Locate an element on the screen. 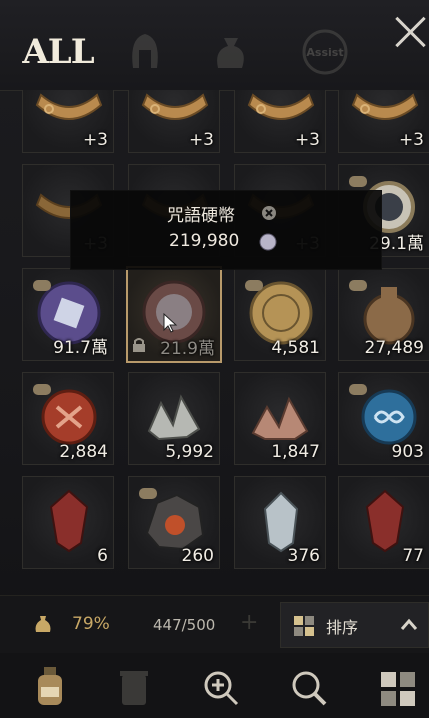 The height and width of the screenshot is (718, 429). helmet-icon is located at coordinates (145, 51).